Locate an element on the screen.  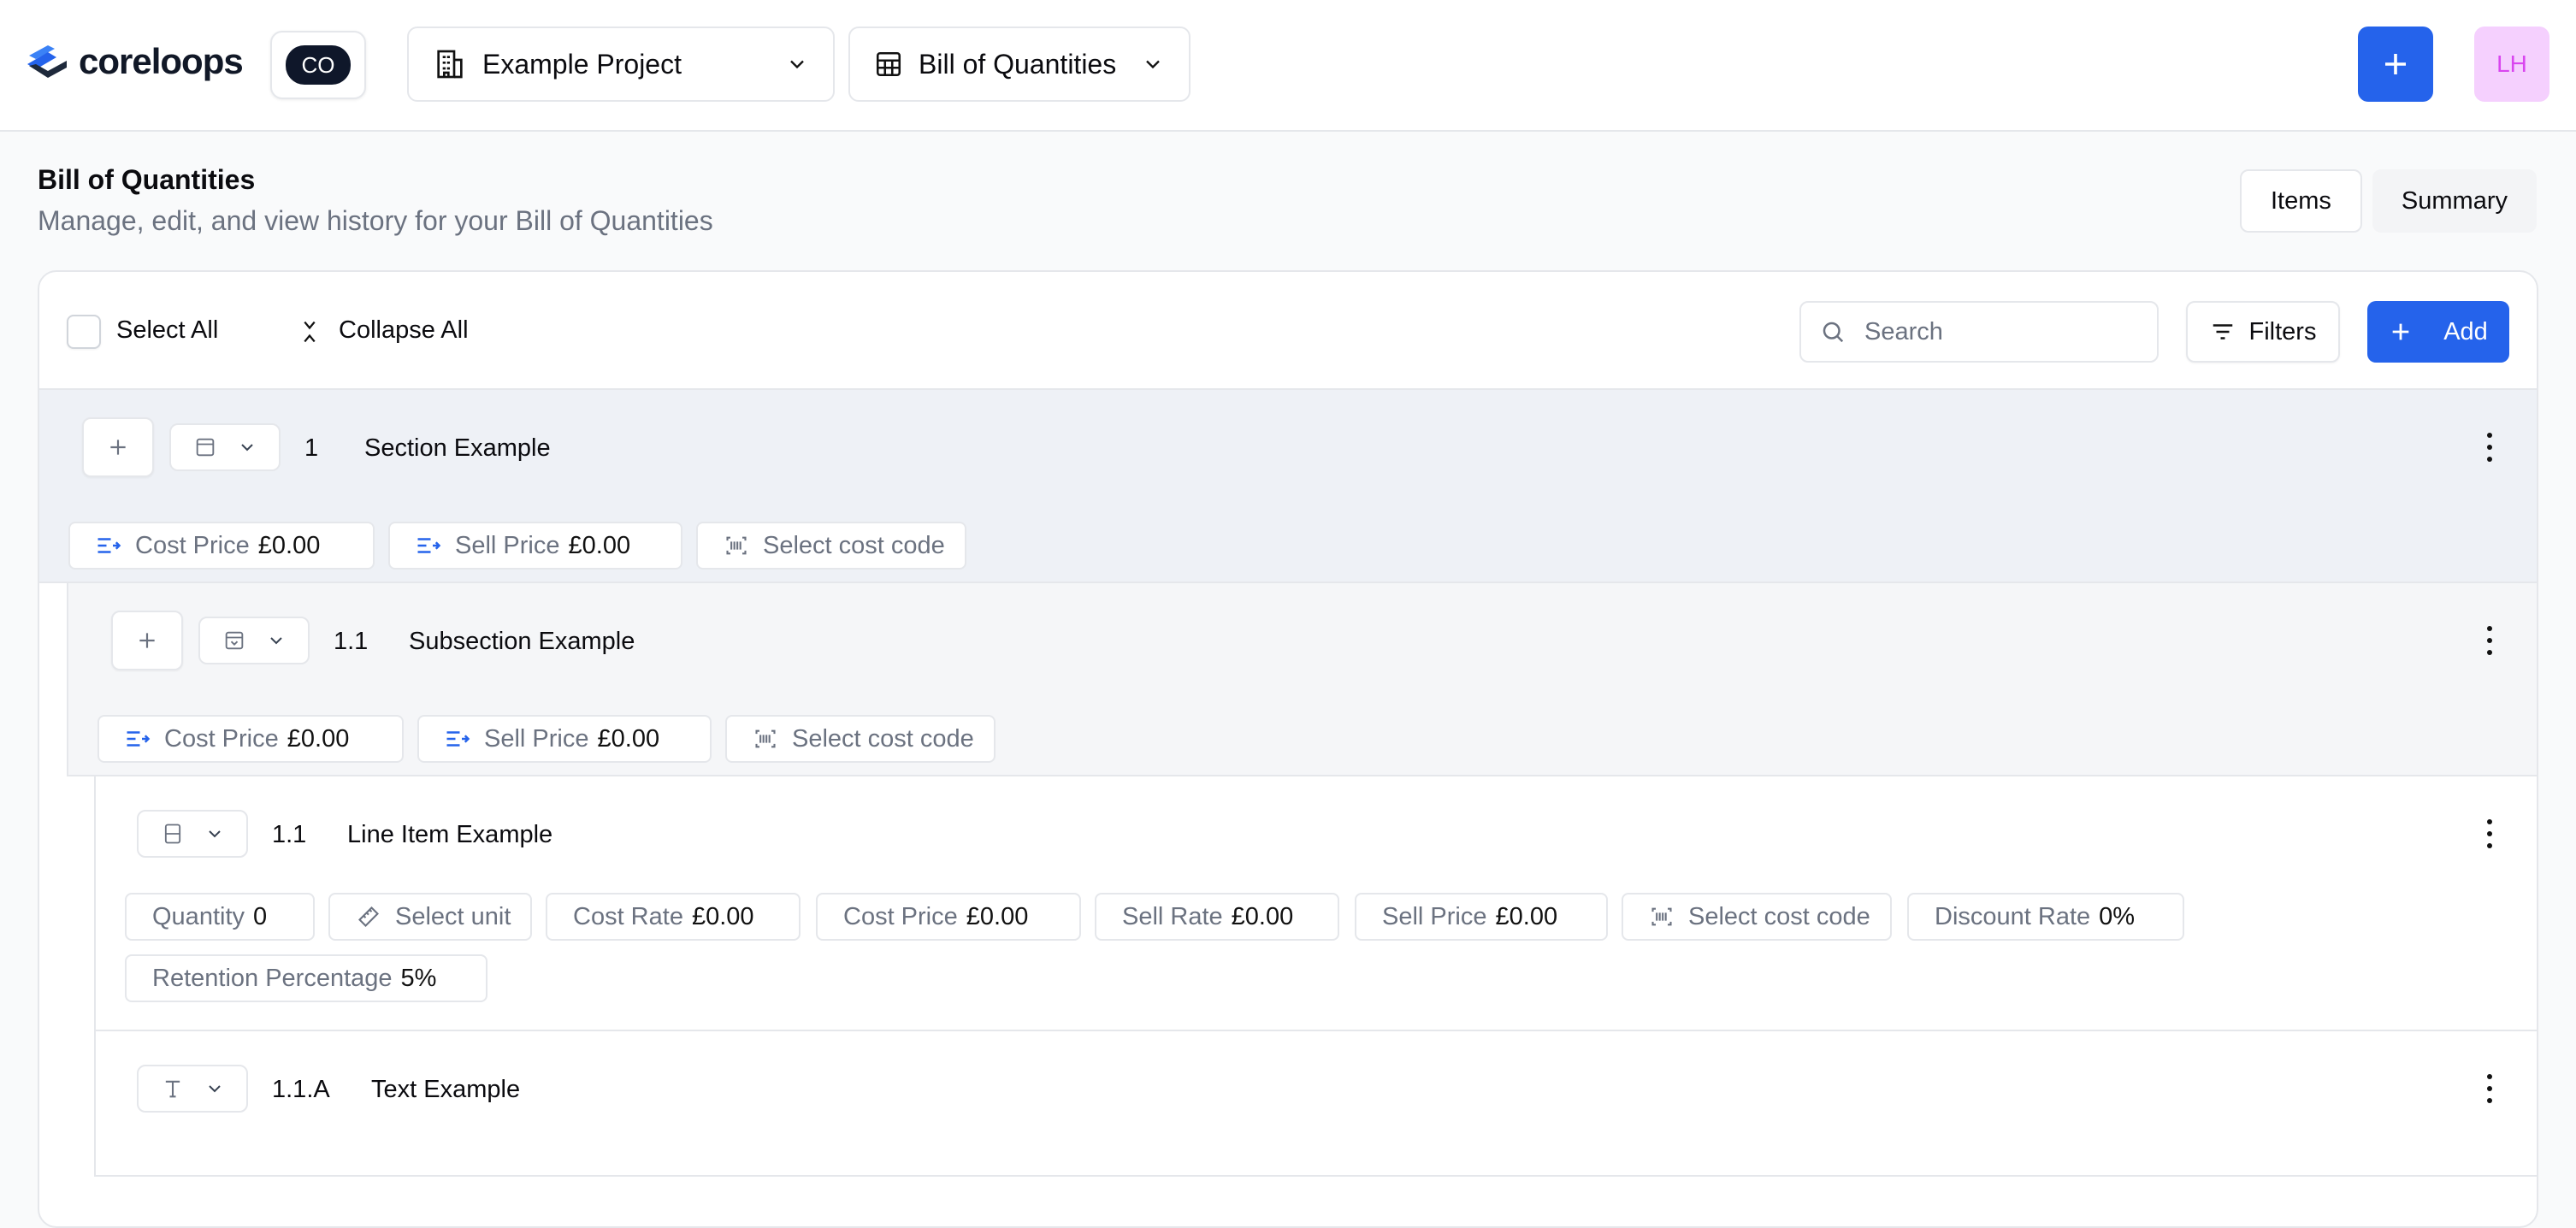
section-type-icon is located at coordinates (205, 448).